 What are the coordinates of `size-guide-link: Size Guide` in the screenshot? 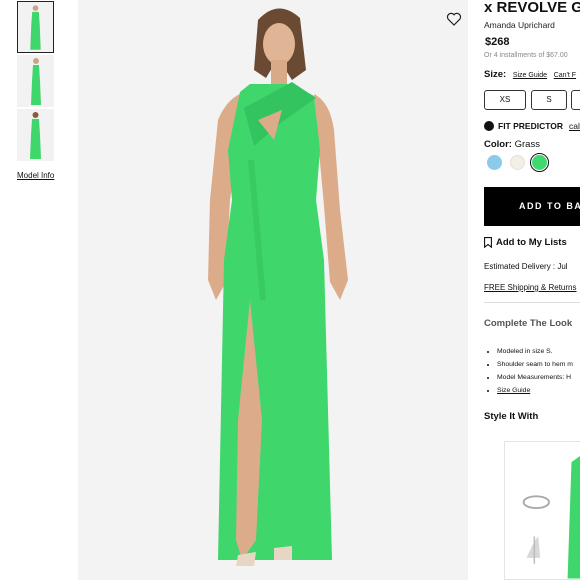 It's located at (530, 75).